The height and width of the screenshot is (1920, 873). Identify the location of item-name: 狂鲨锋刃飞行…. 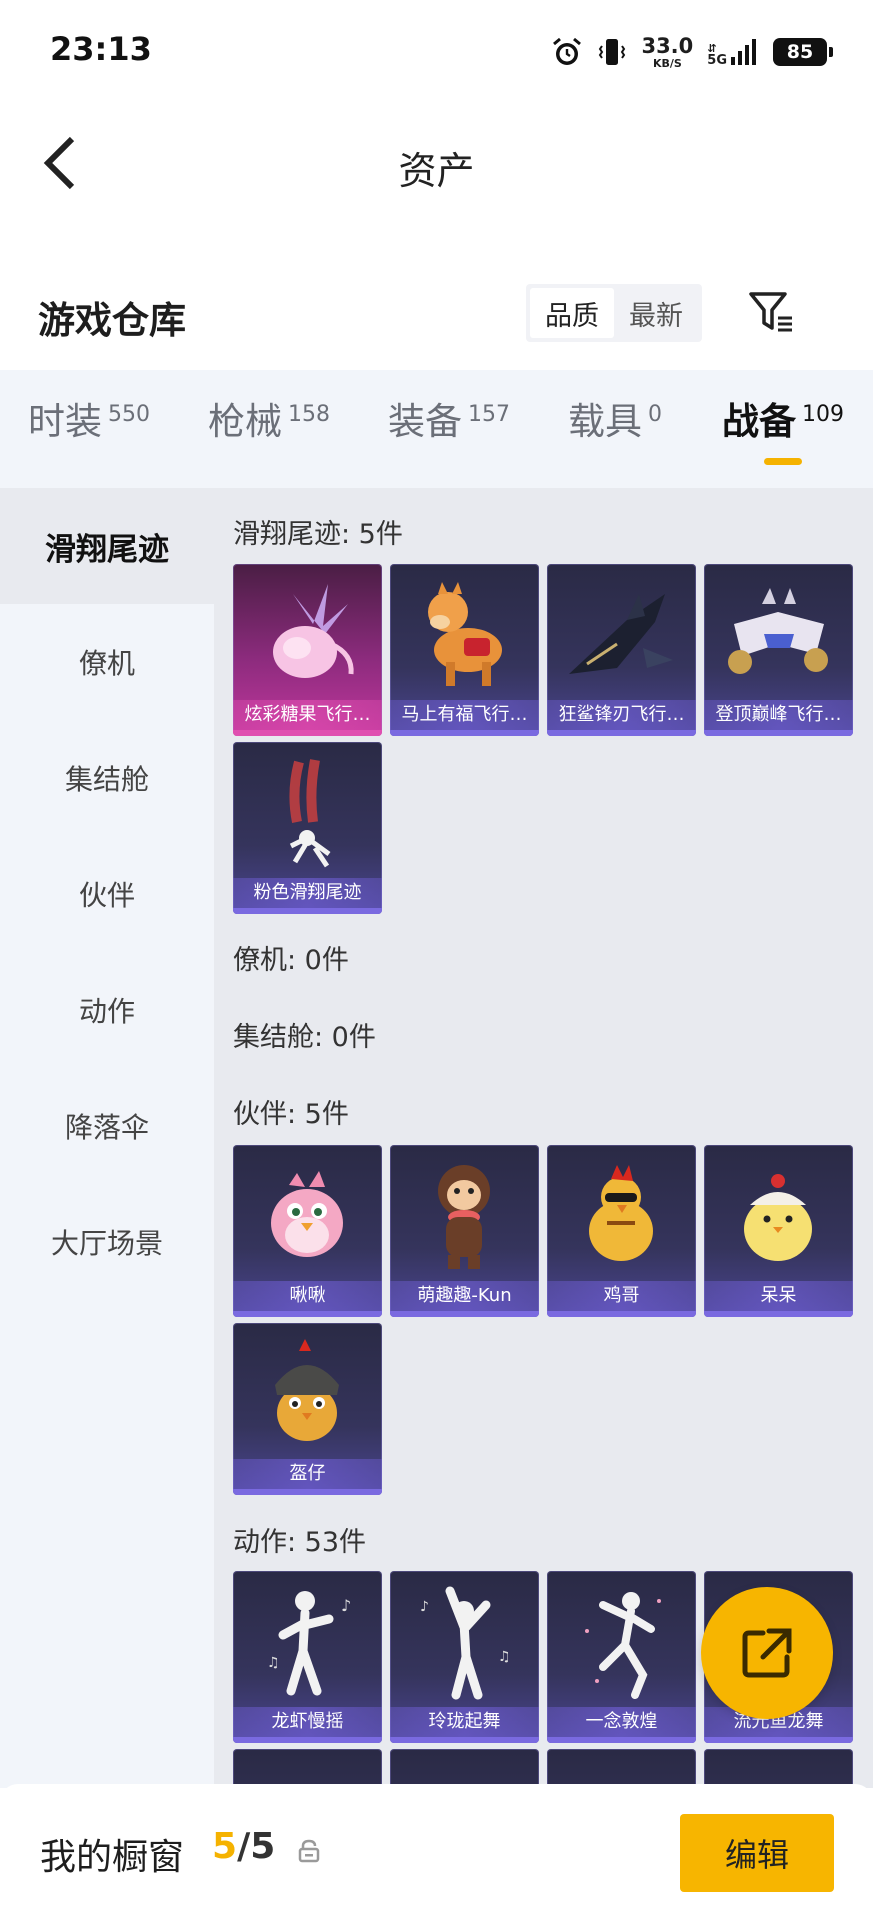
(621, 715).